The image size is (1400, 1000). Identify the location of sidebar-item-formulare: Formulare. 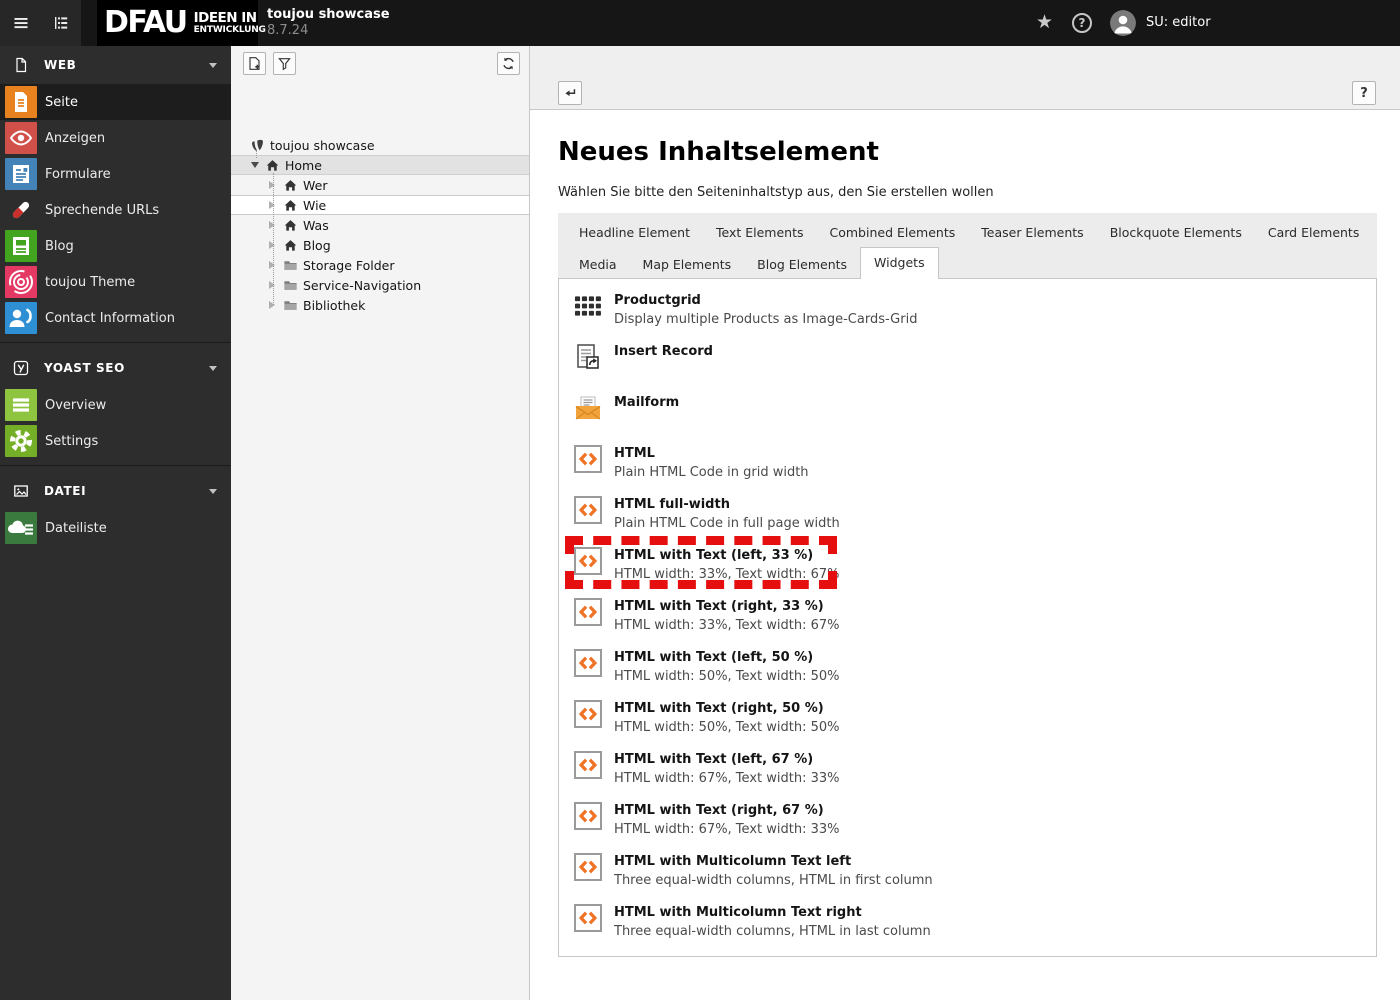
(115, 174).